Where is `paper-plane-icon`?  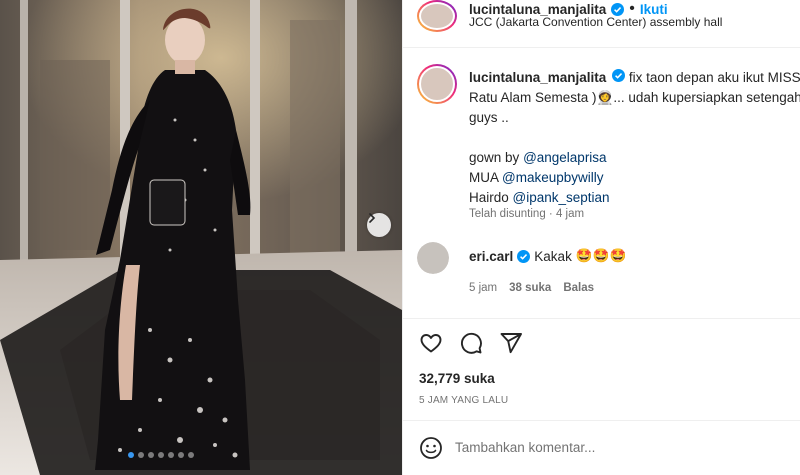
paper-plane-icon is located at coordinates (511, 343).